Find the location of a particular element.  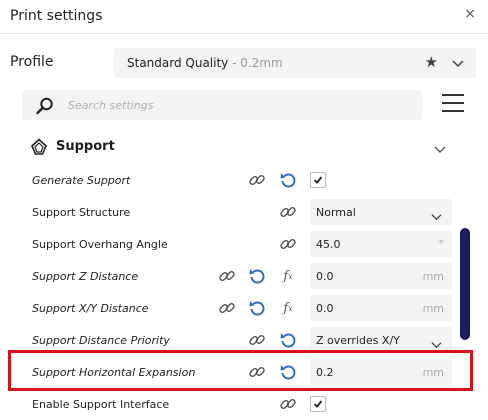

field-value: Z overrides X/Y is located at coordinates (358, 340).